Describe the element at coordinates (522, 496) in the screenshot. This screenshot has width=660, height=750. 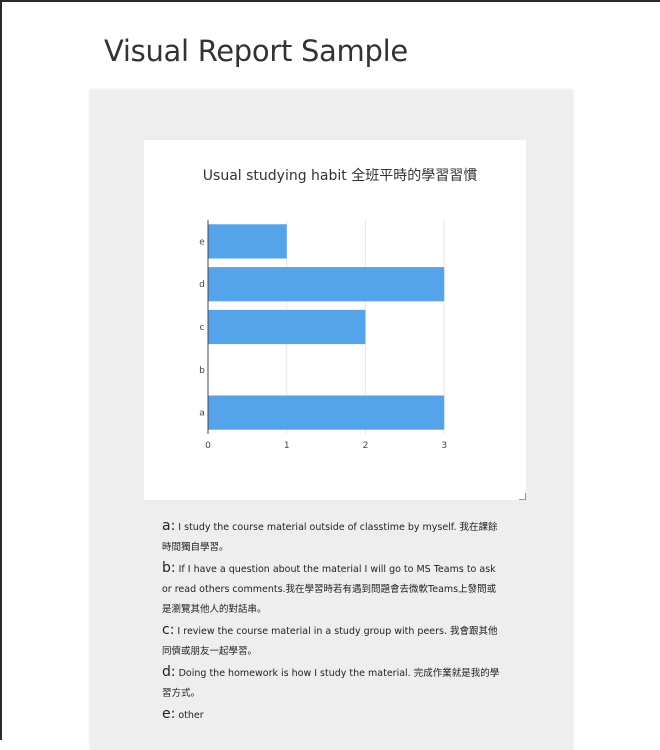
I see `resize-handle` at that location.